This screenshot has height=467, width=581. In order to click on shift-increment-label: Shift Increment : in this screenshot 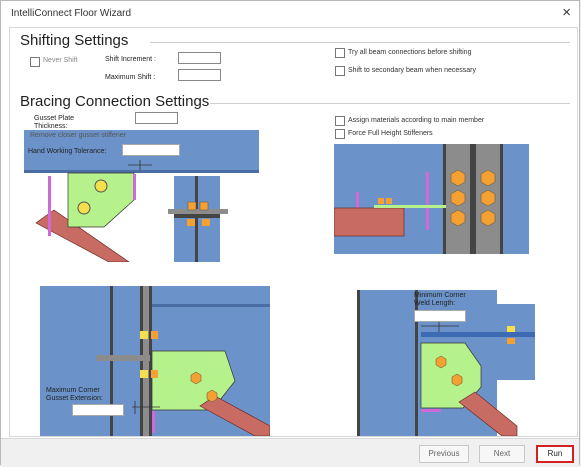, I will do `click(130, 59)`.